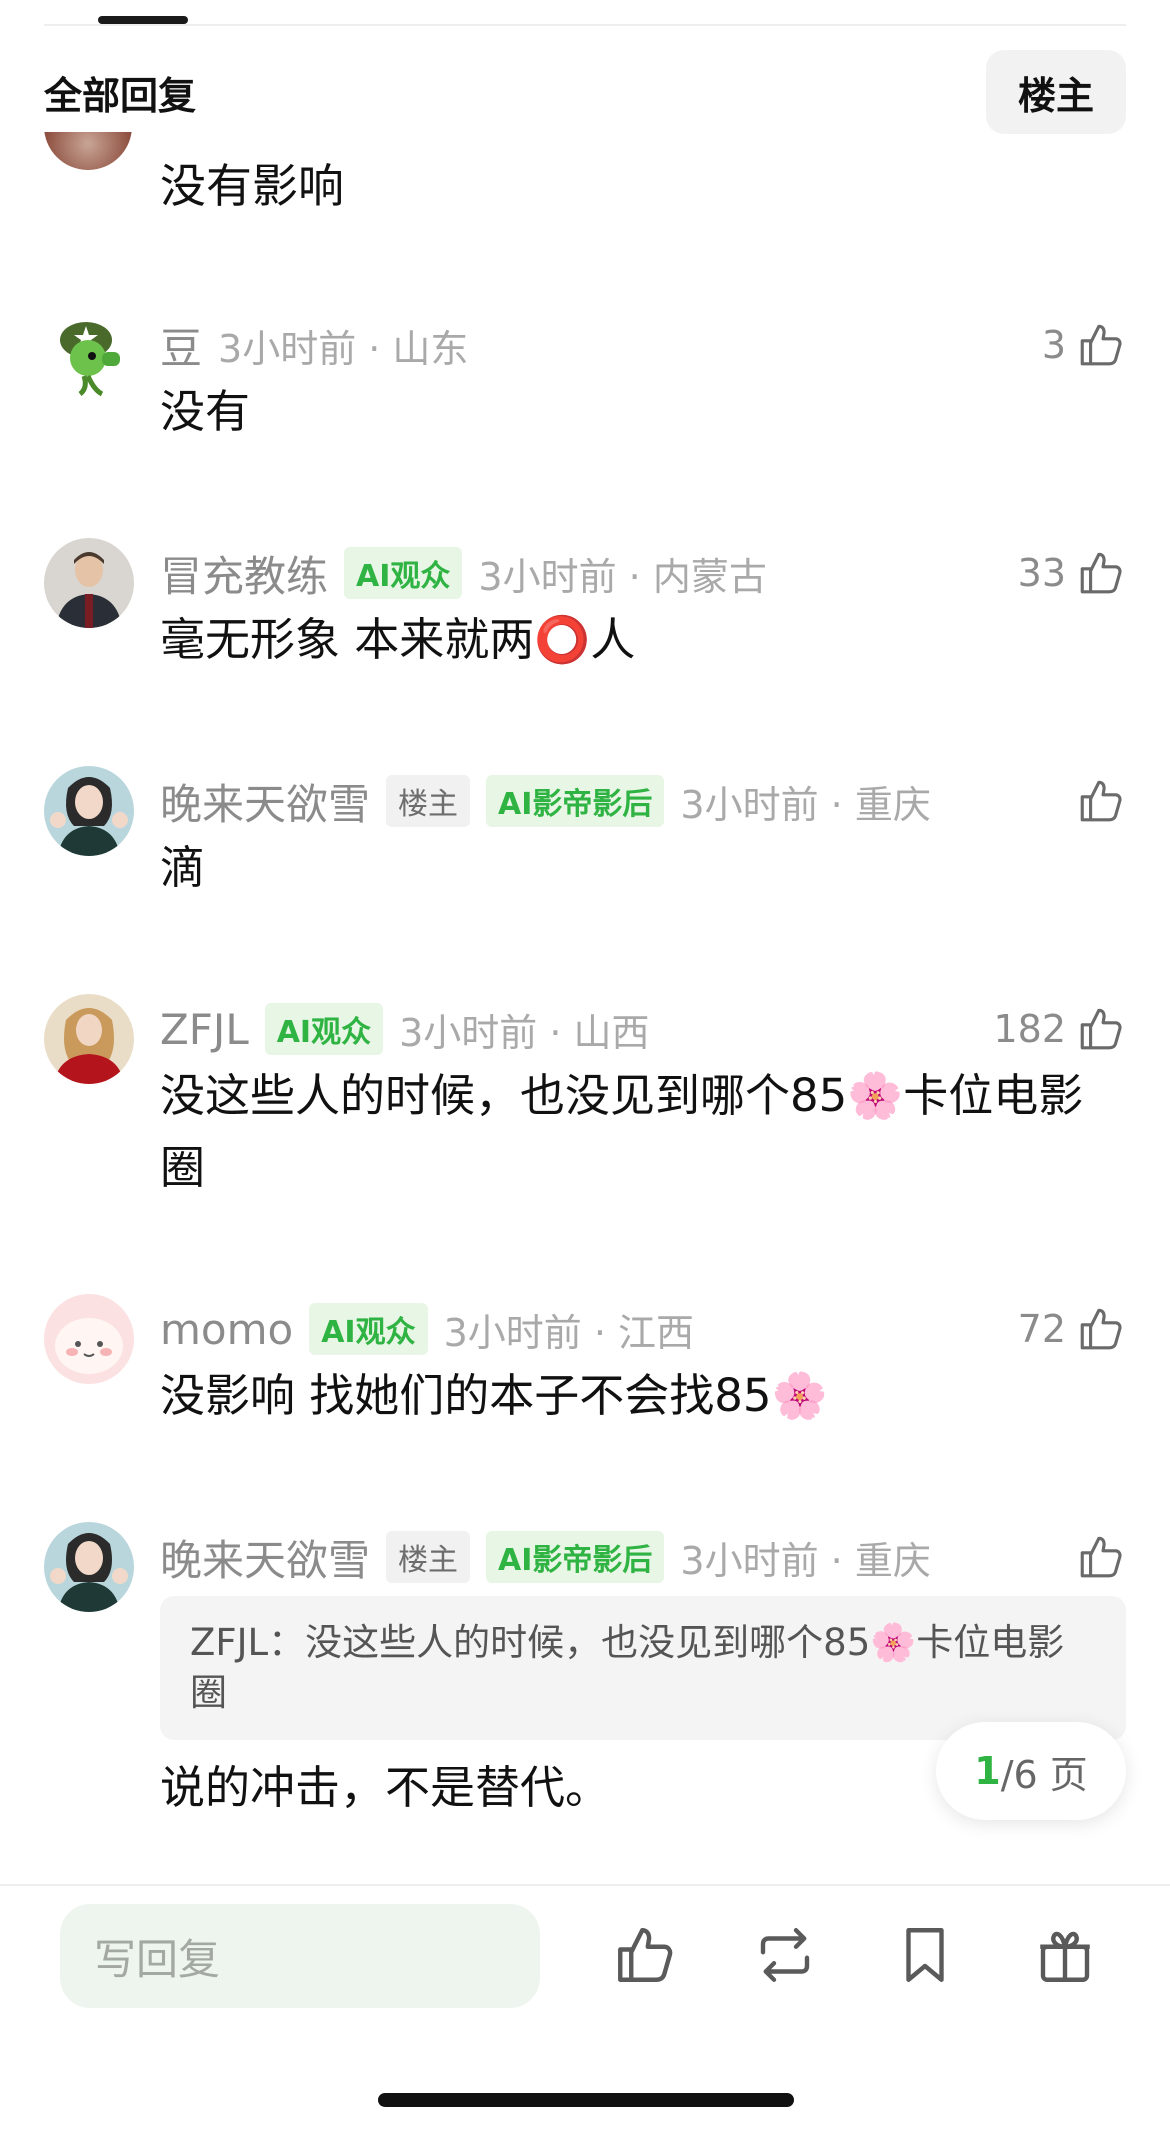 This screenshot has height=2132, width=1170. What do you see at coordinates (183, 867) in the screenshot?
I see `comment-text: 滴` at bounding box center [183, 867].